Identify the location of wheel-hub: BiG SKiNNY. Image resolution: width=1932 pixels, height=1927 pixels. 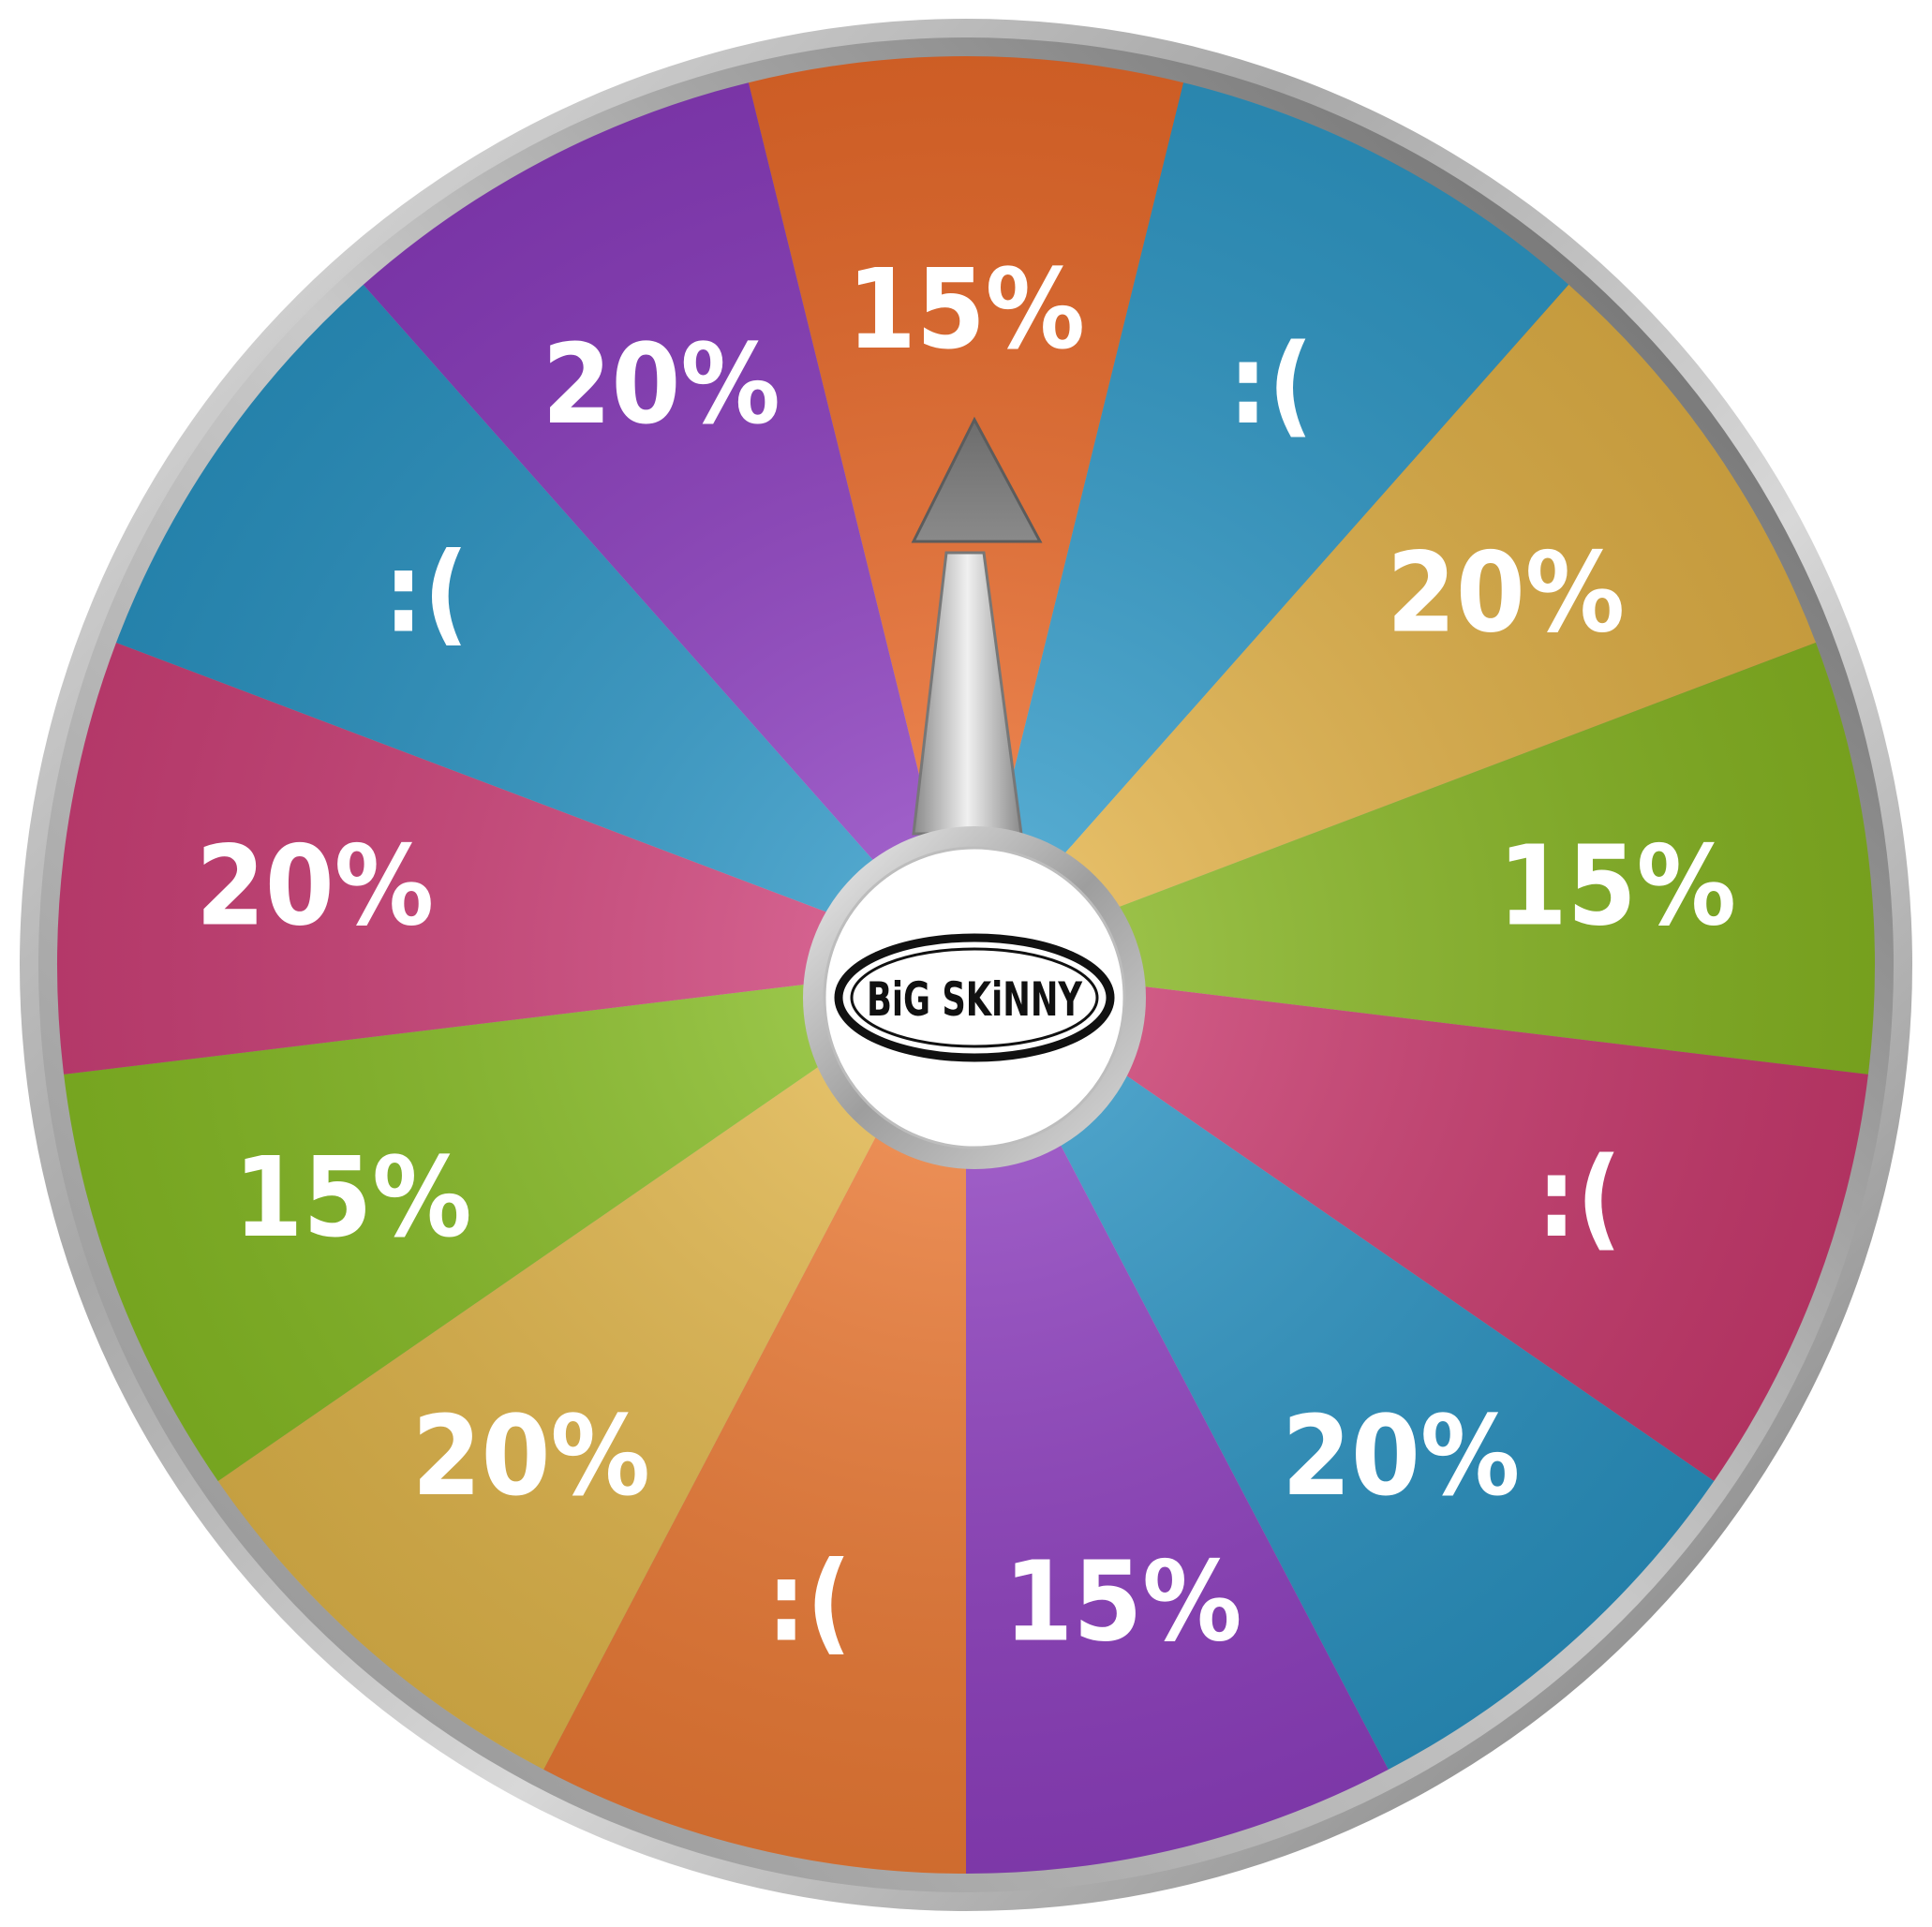
(975, 997).